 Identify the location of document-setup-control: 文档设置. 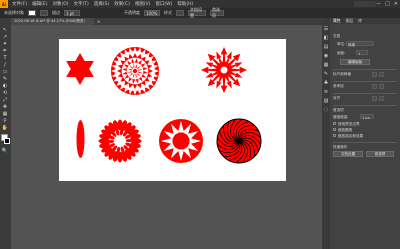
(197, 12).